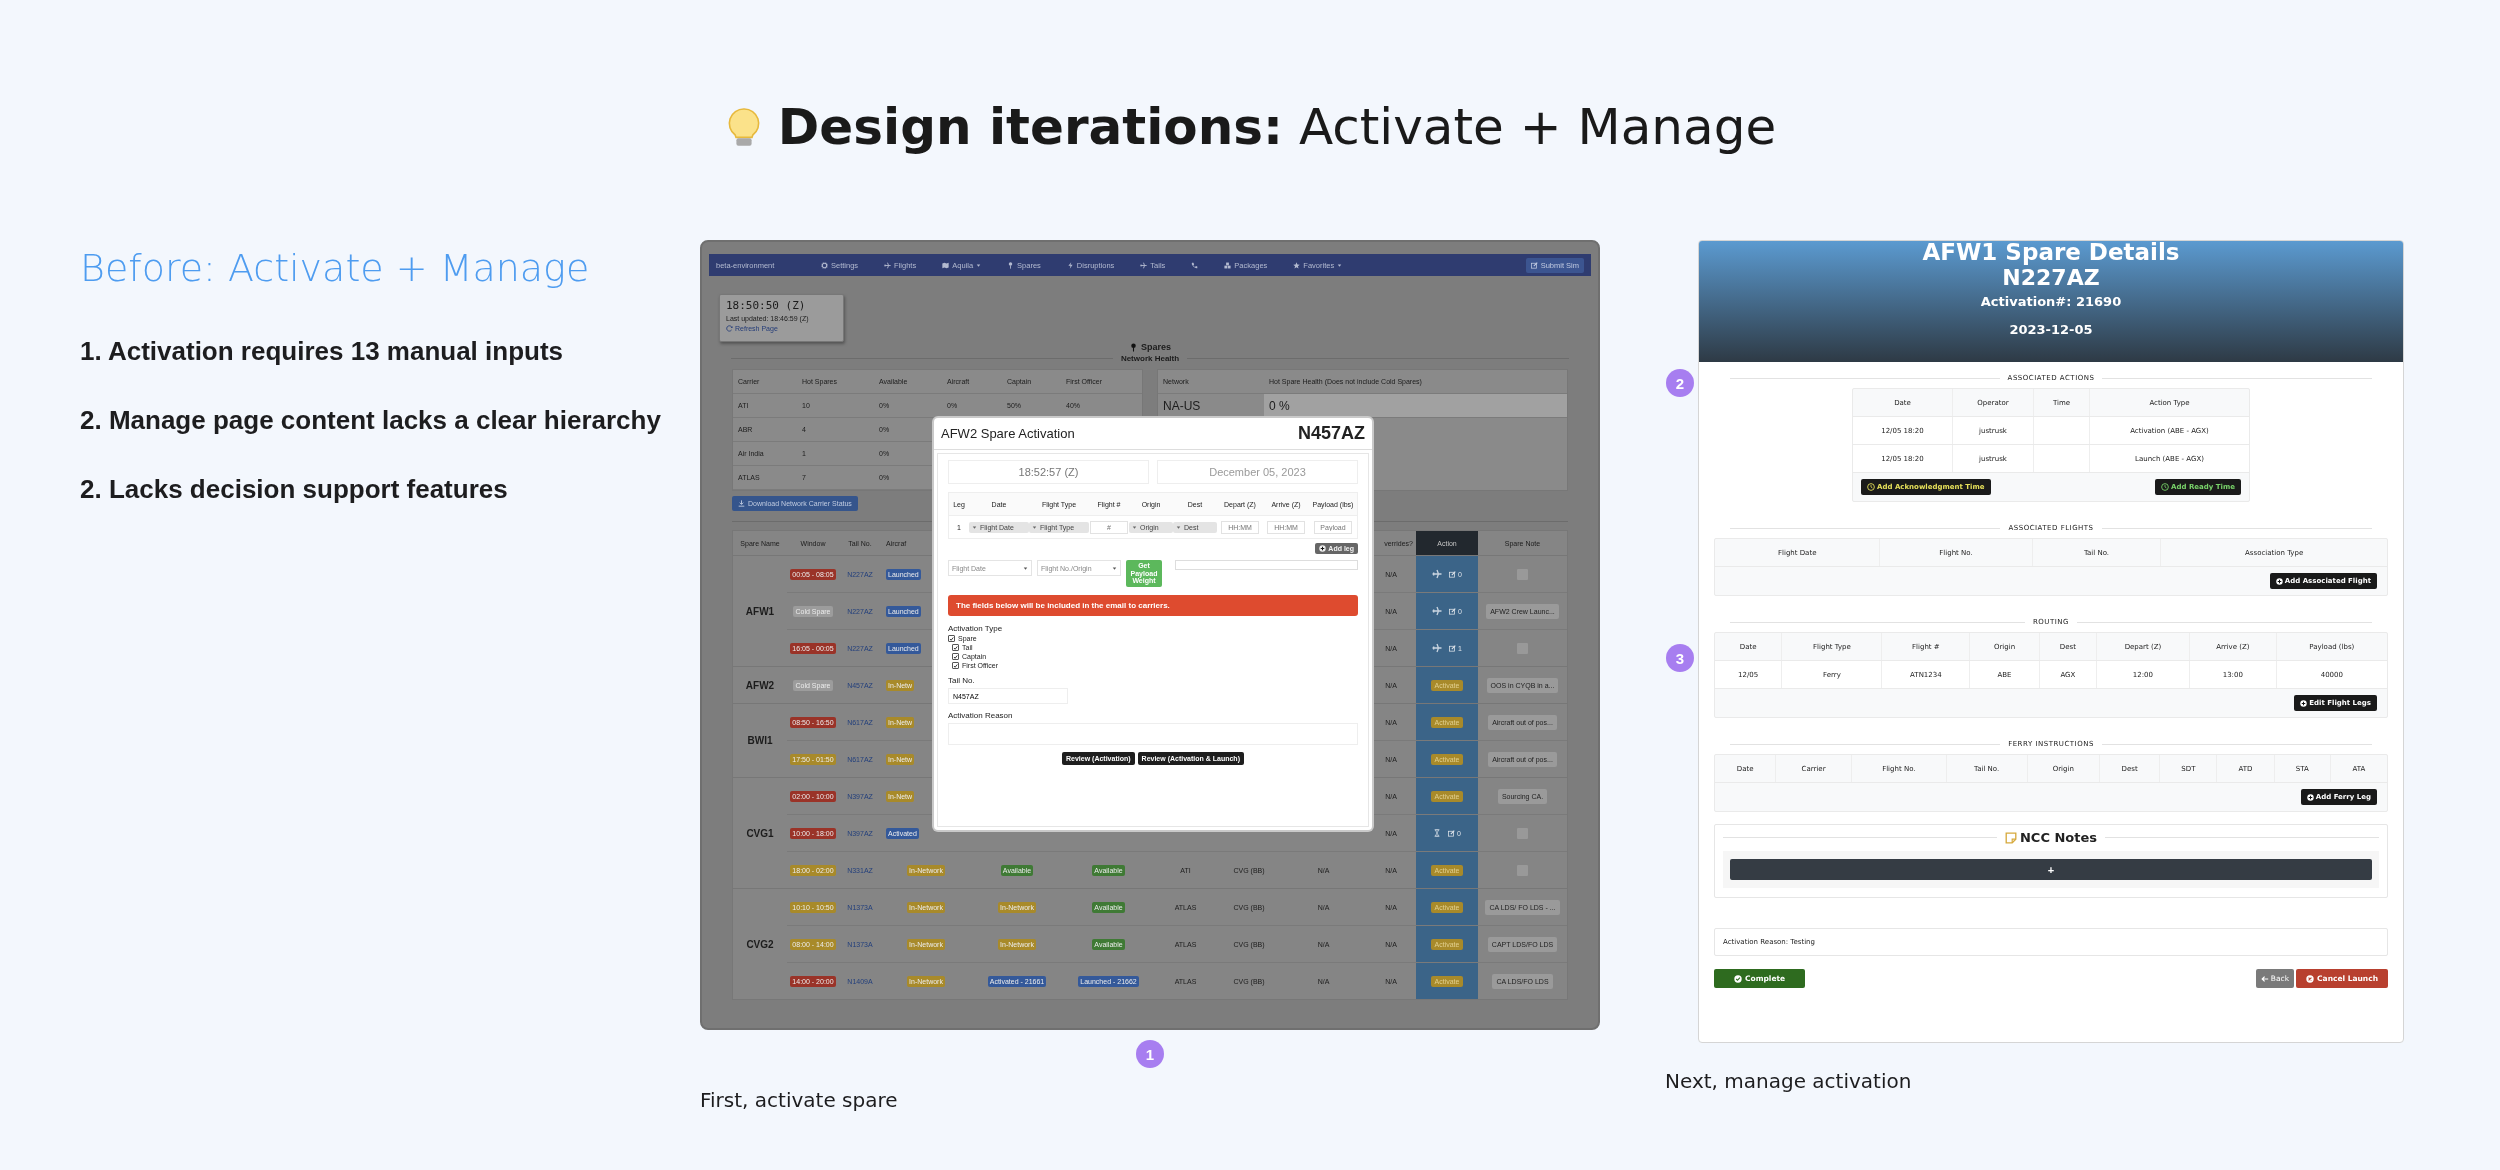 The height and width of the screenshot is (1170, 2500). I want to click on step-badge: 1, so click(1150, 1054).